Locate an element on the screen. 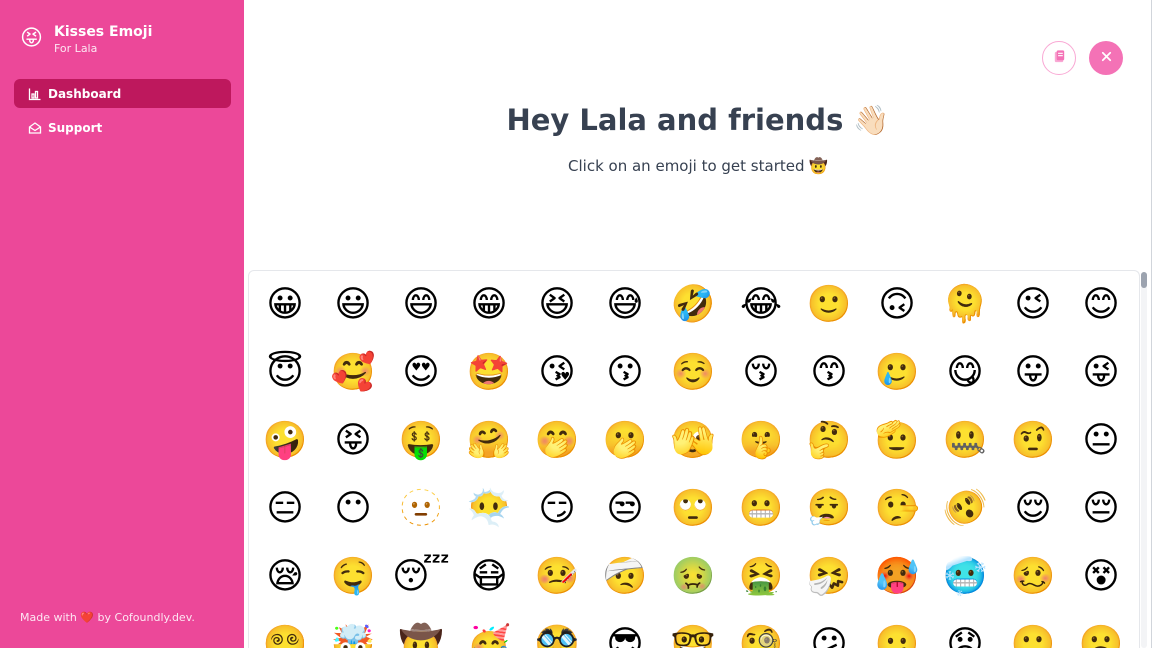  emoji-button: 🤩 is located at coordinates (489, 373).